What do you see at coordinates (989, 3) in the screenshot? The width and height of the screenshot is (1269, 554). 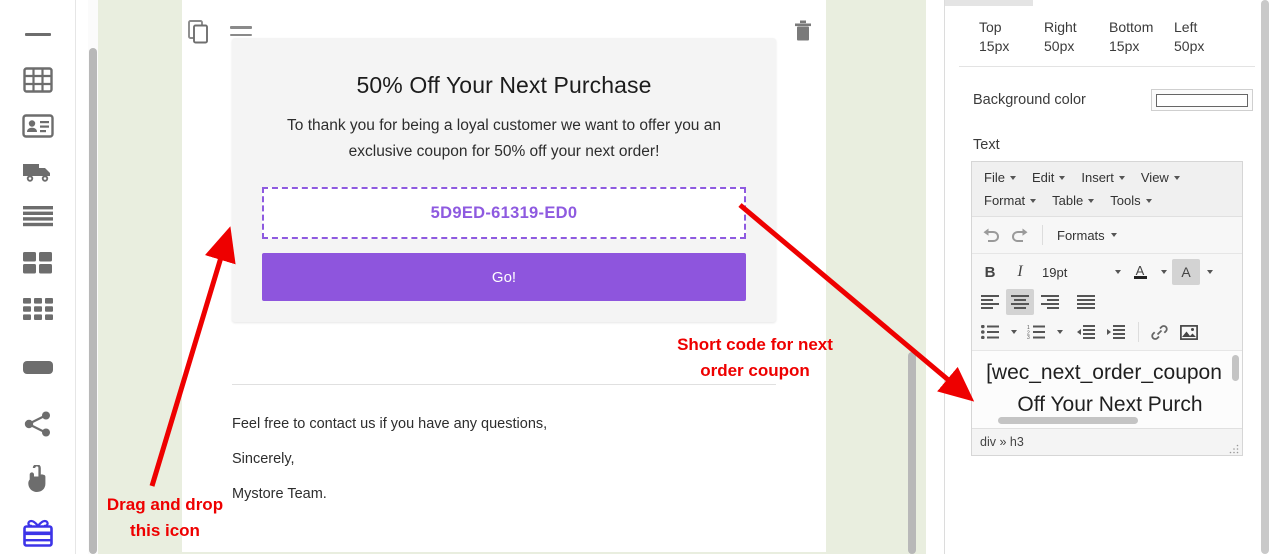 I see `panel-tab-stub` at bounding box center [989, 3].